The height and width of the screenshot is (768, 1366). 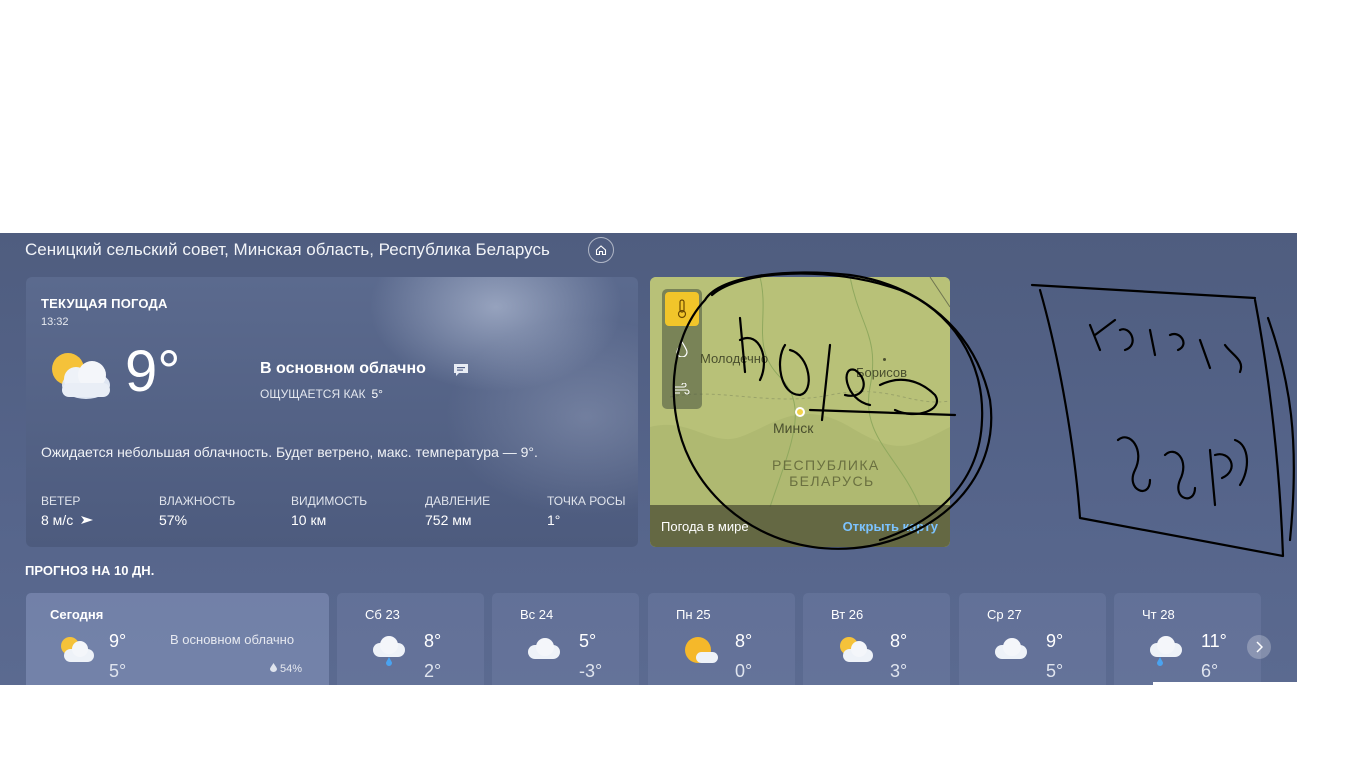 I want to click on map-city-minsk: Минск, so click(x=793, y=428).